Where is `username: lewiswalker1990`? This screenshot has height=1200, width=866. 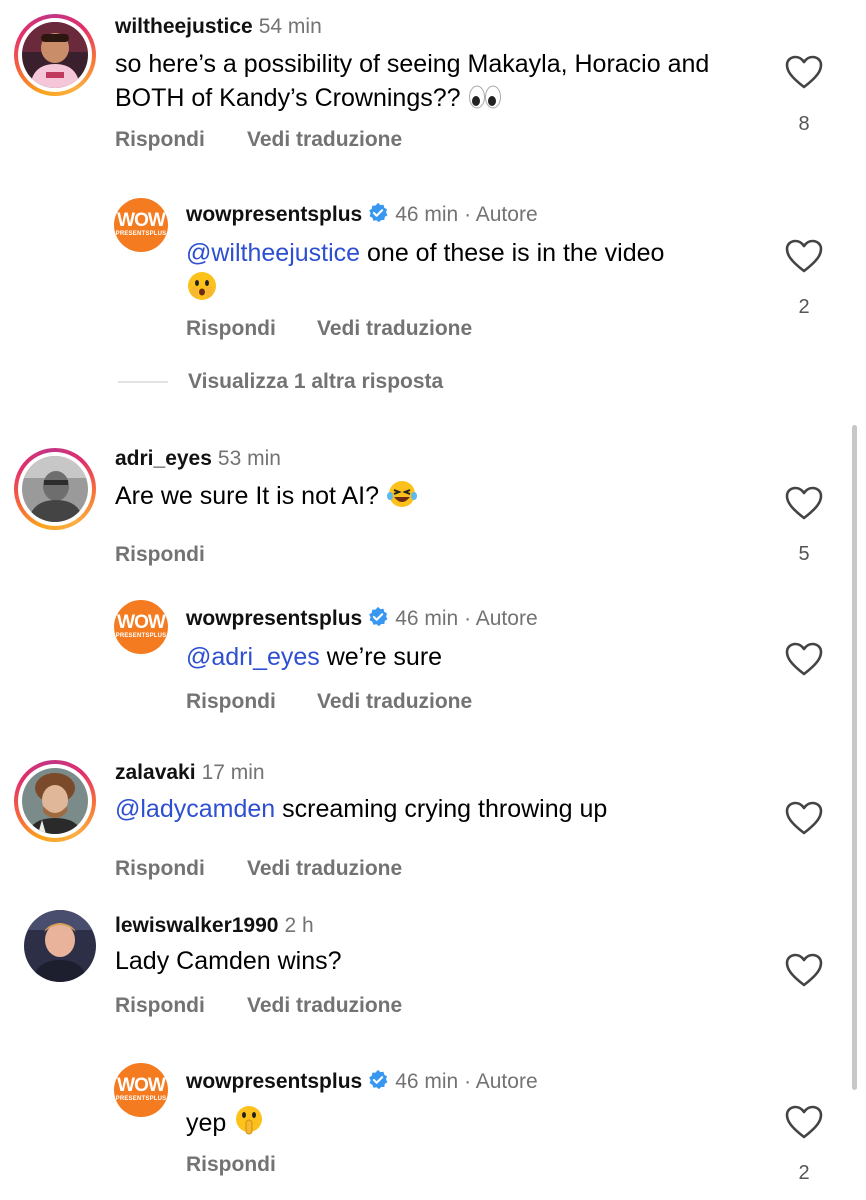 username: lewiswalker1990 is located at coordinates (196, 925).